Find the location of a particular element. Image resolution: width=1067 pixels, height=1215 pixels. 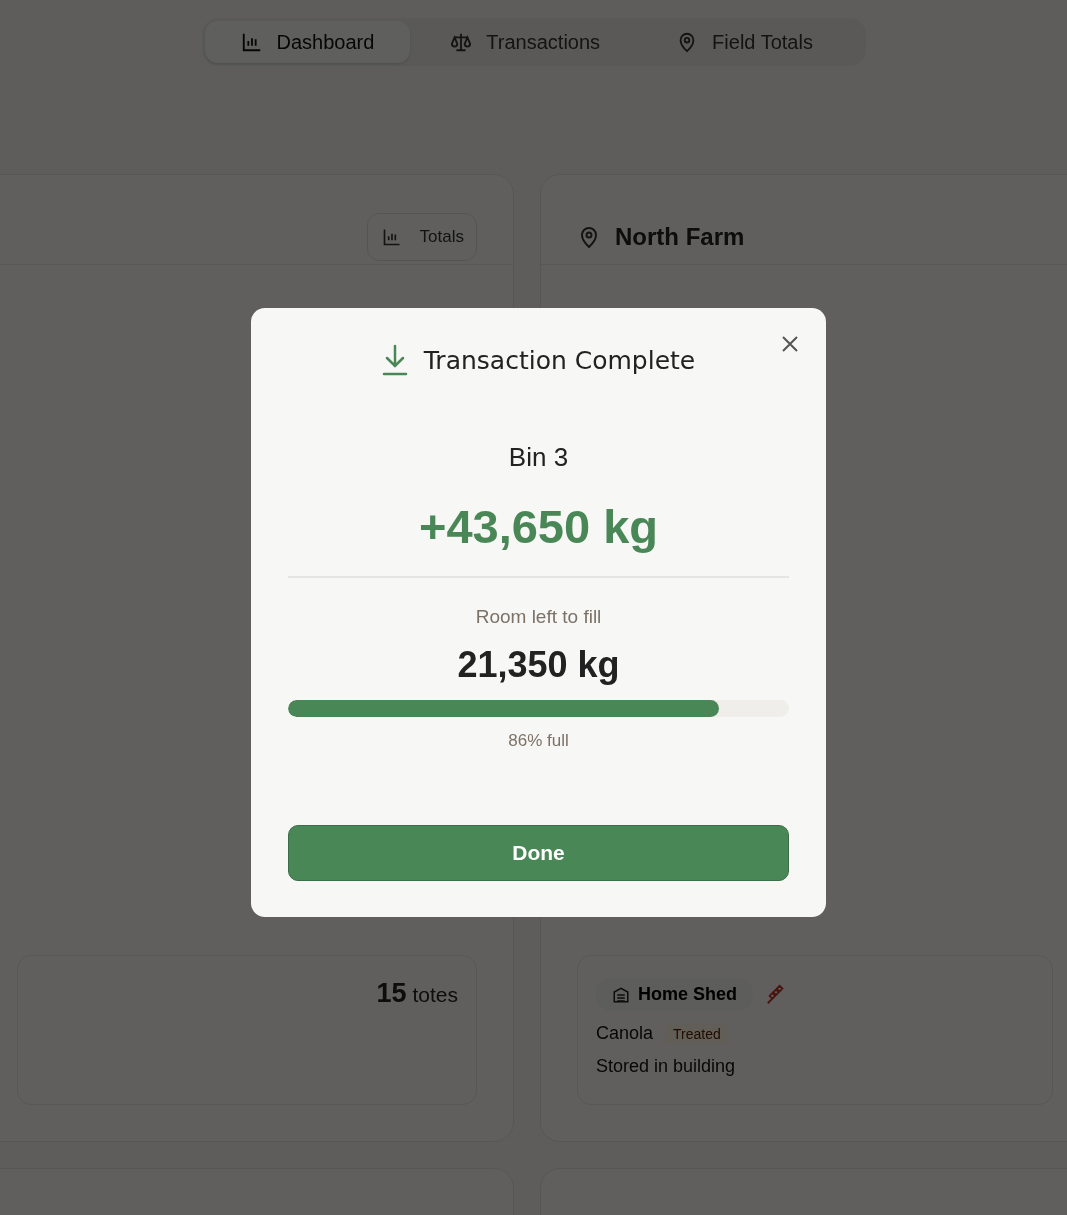

room-left: 21,350 kg is located at coordinates (538, 665).